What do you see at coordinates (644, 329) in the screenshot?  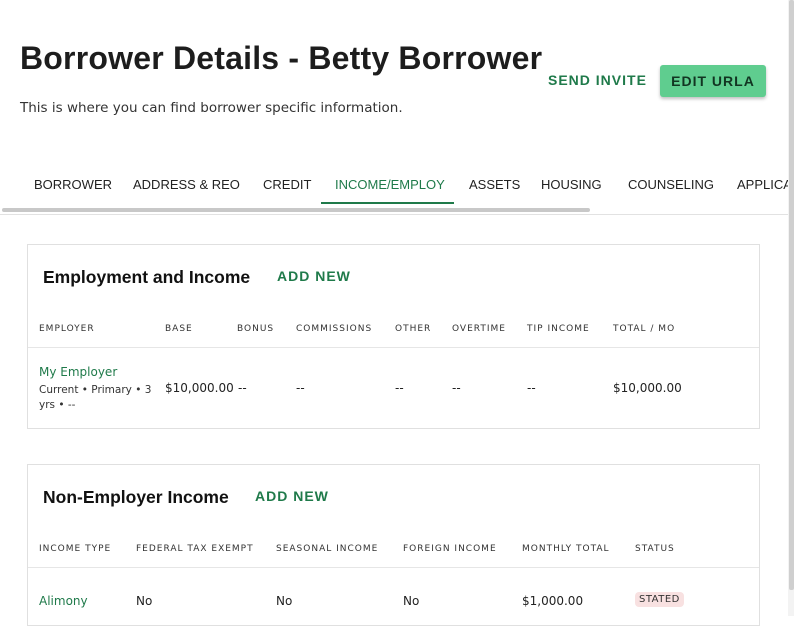 I see `column-header-total-mo: TOTAL / MO` at bounding box center [644, 329].